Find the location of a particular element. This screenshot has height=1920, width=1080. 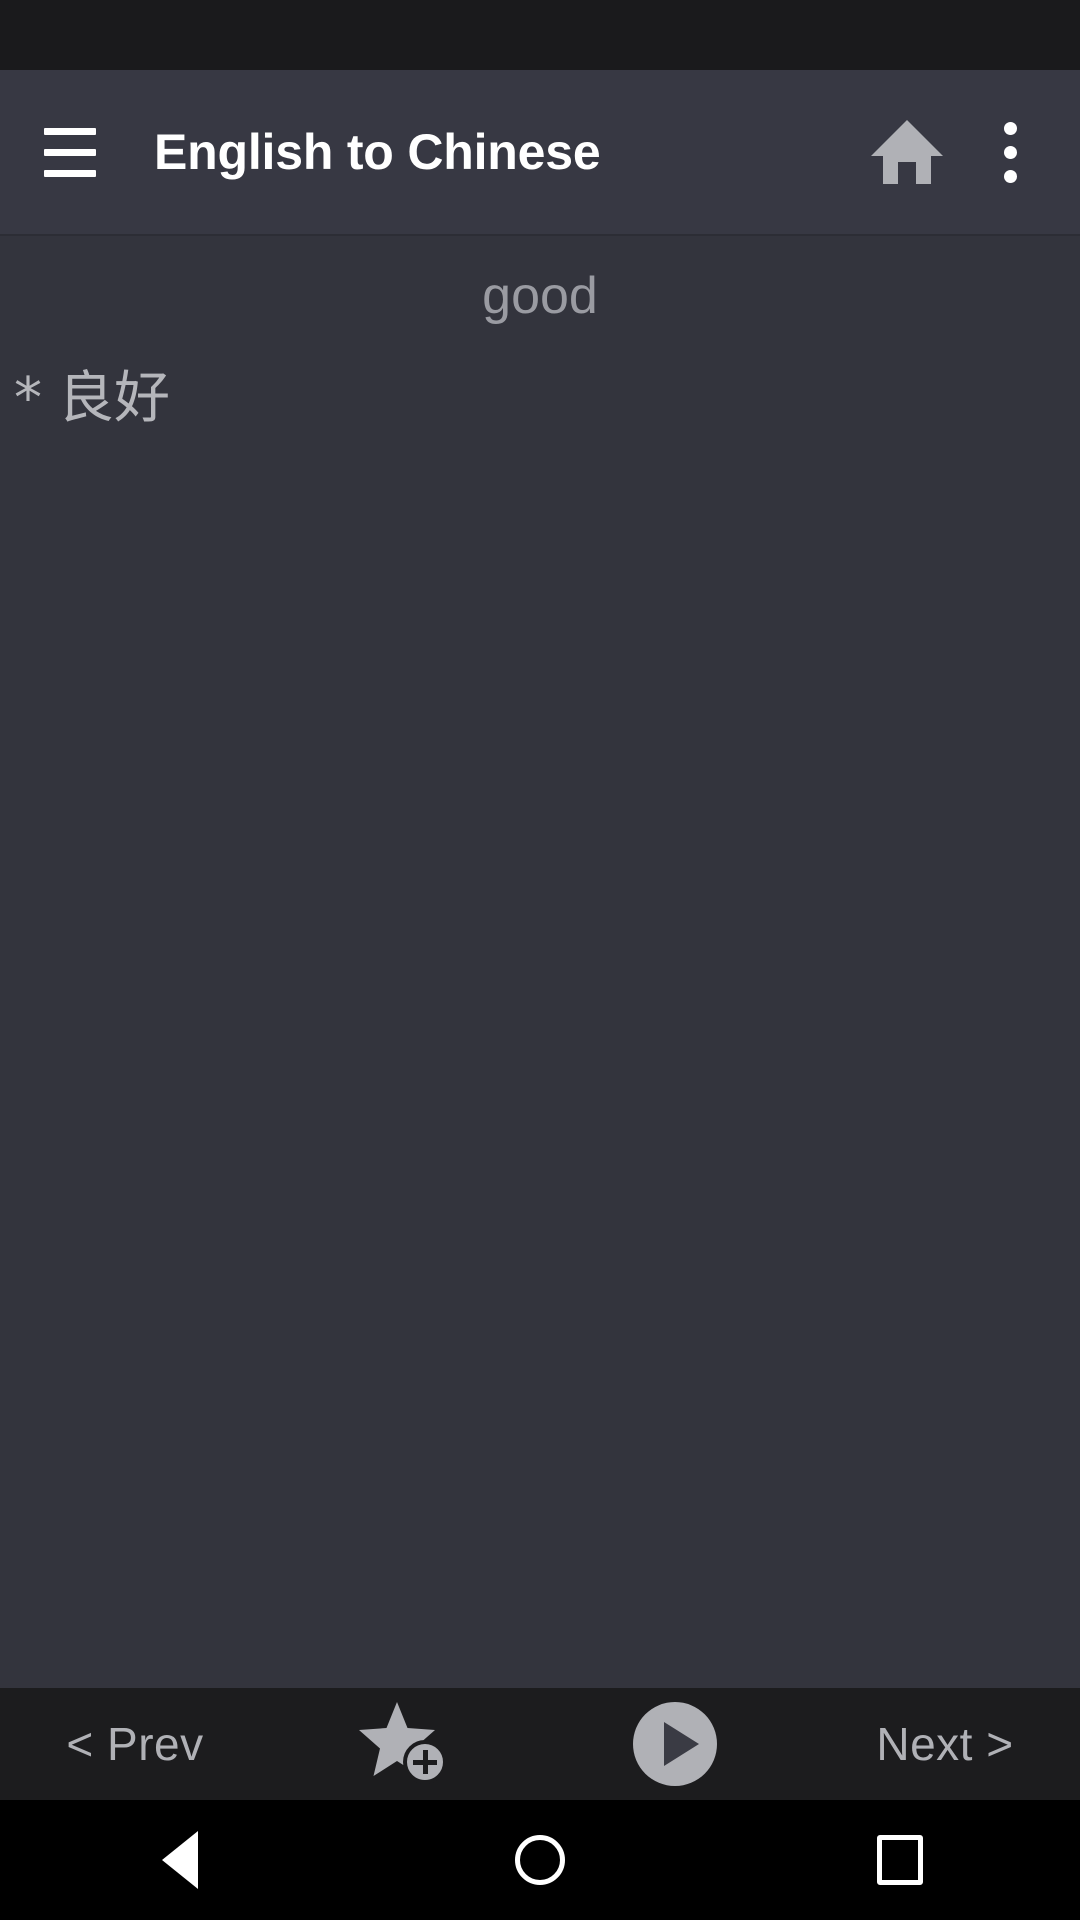

next-button-label: Next > is located at coordinates (945, 1744).